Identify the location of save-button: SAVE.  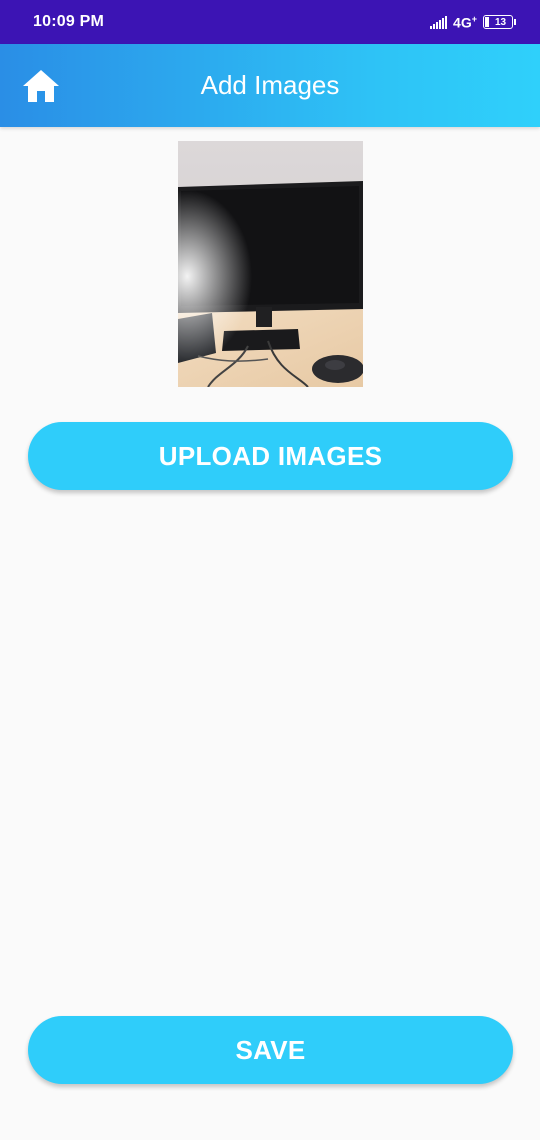
(270, 1050).